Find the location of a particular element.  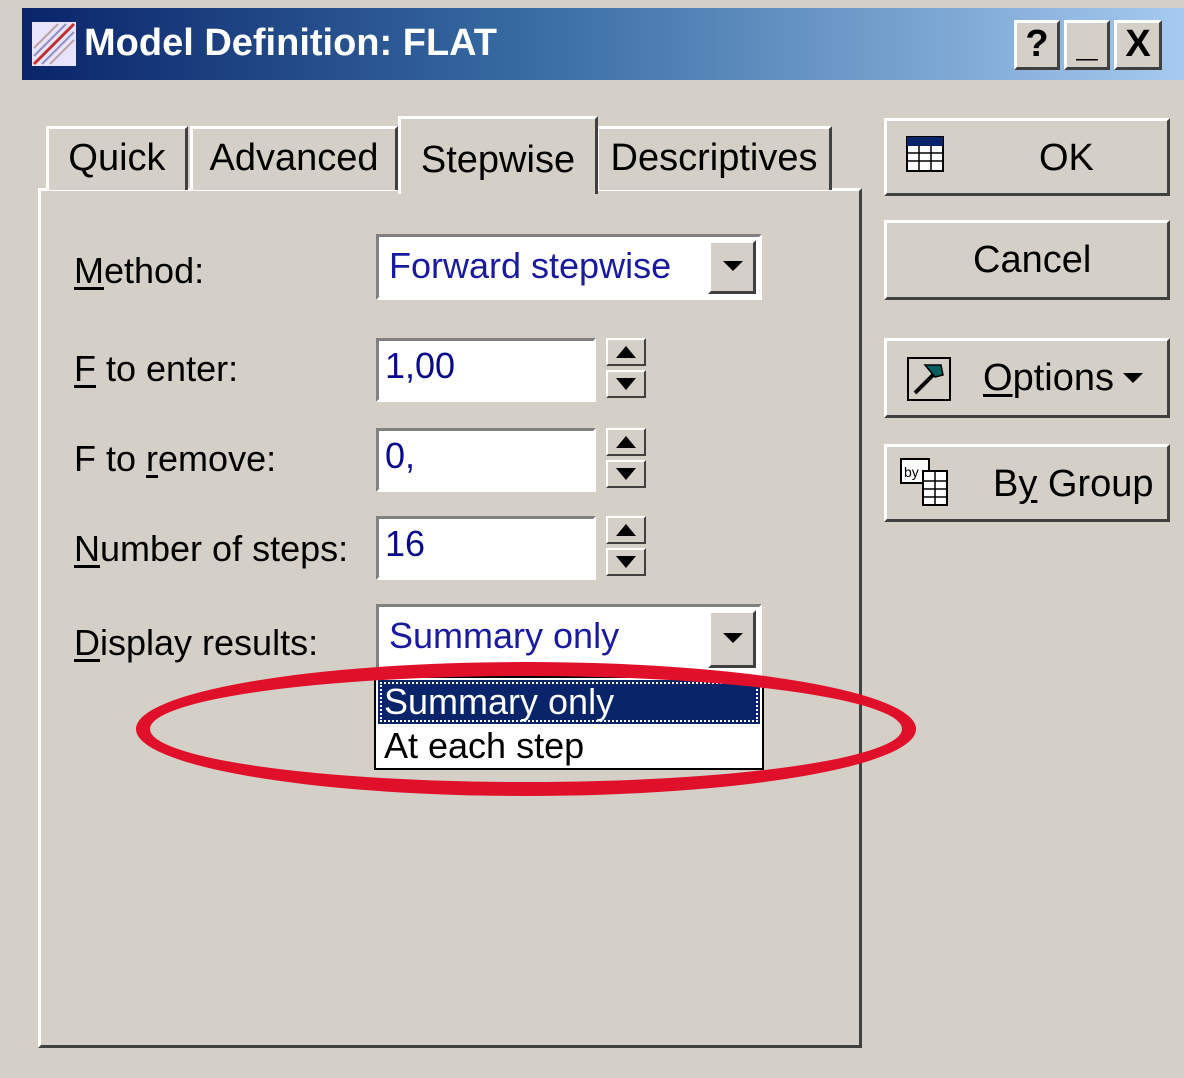

by-group-icon: by is located at coordinates (924, 482).